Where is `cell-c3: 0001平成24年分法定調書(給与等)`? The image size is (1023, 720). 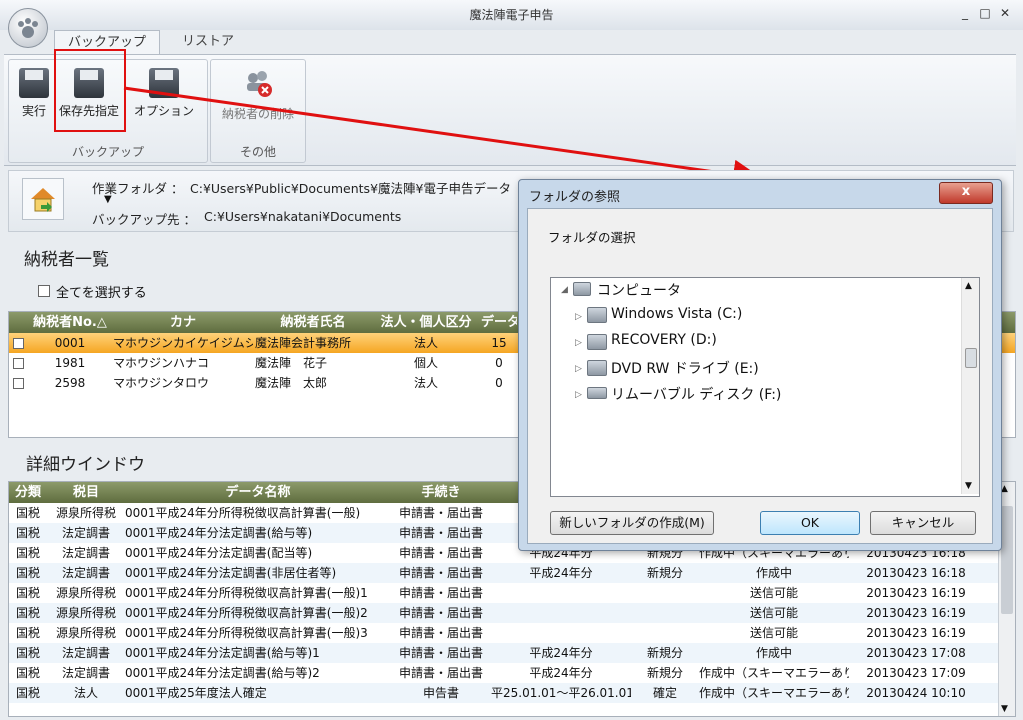 cell-c3: 0001平成24年分法定調書(給与等) is located at coordinates (219, 533).